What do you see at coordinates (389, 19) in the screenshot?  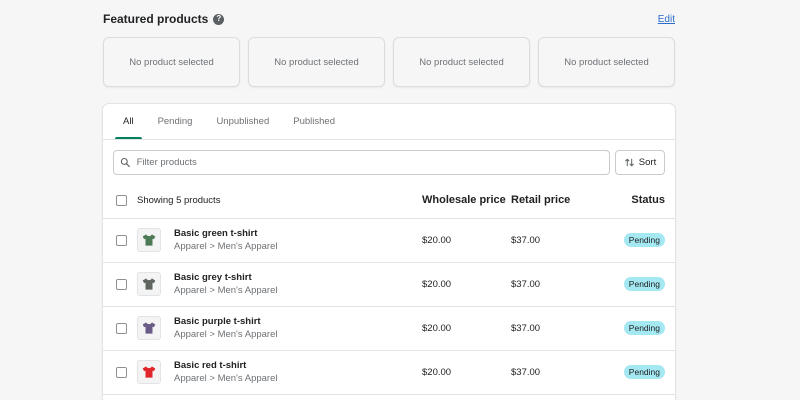 I see `featured-products-header: Featured products ? Edit` at bounding box center [389, 19].